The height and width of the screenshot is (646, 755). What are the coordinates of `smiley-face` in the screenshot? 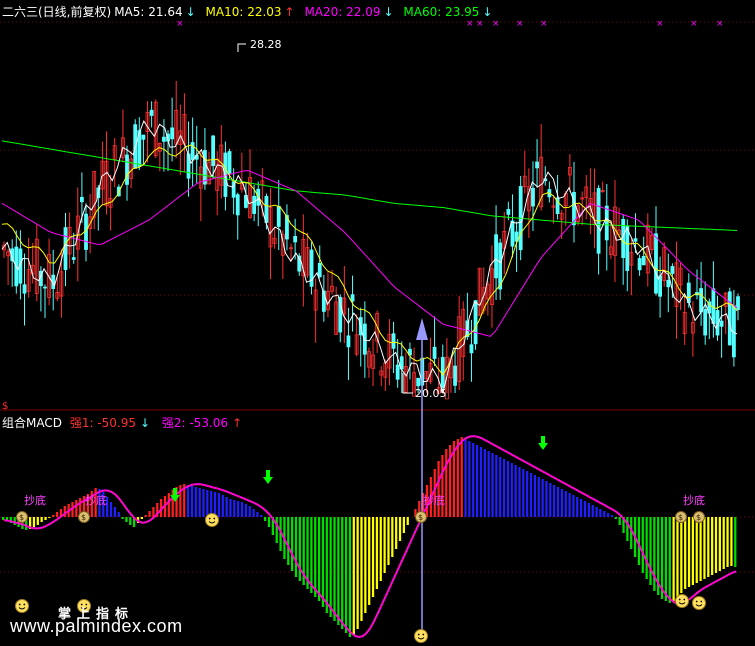 It's located at (22, 606).